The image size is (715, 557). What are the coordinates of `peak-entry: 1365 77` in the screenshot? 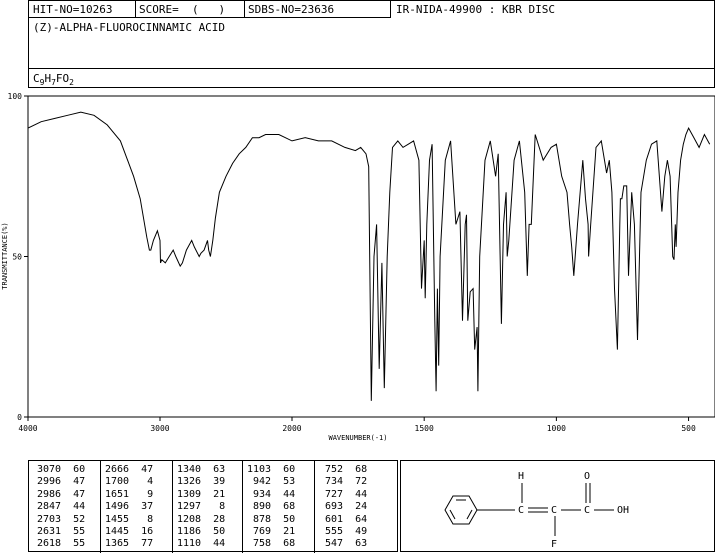 It's located at (129, 544).